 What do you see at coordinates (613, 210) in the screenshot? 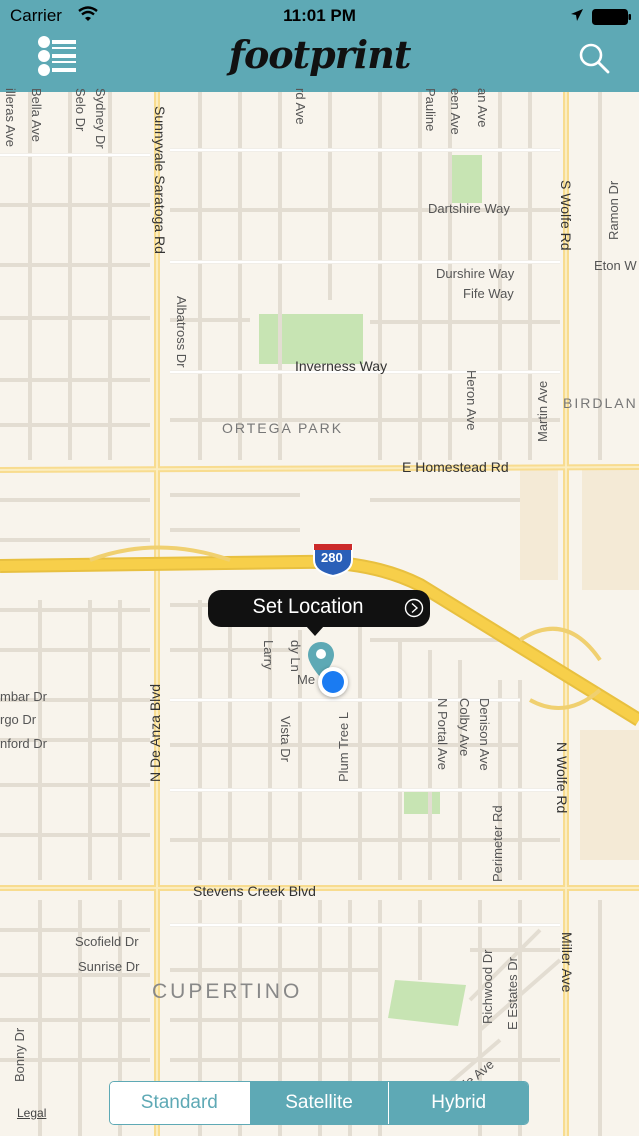
I see `map-label-ramon: Ramon Dr` at bounding box center [613, 210].